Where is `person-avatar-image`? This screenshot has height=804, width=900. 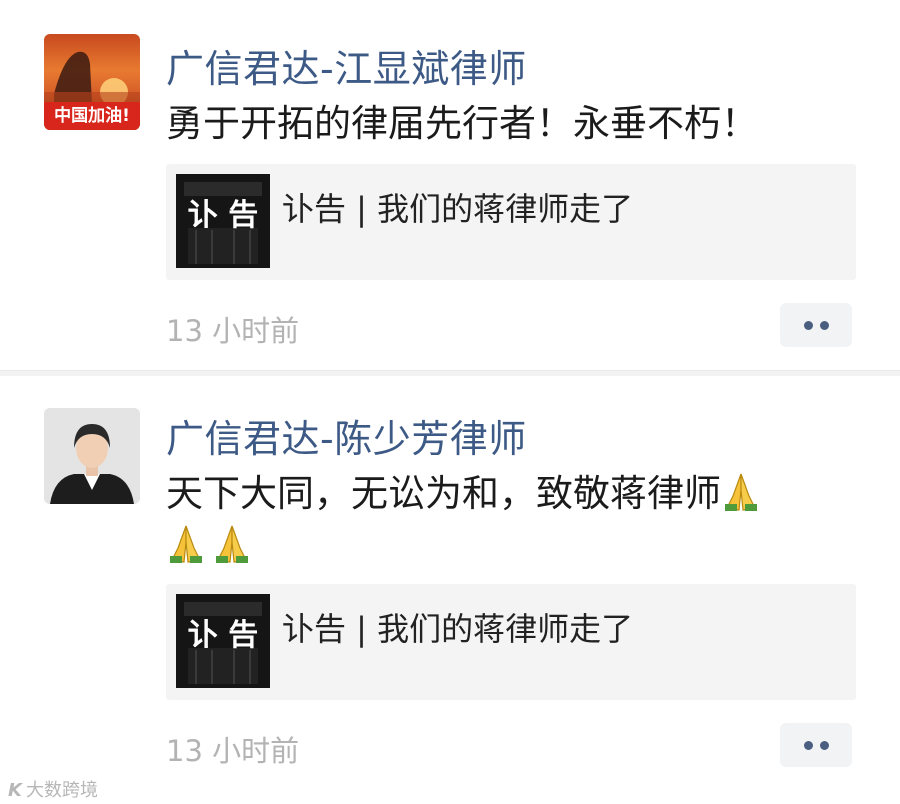
person-avatar-image is located at coordinates (92, 456).